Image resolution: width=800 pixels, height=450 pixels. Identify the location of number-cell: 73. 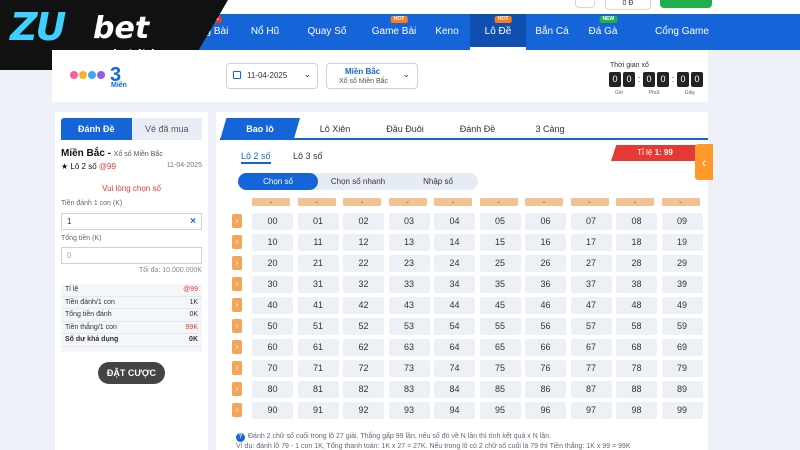
(409, 368).